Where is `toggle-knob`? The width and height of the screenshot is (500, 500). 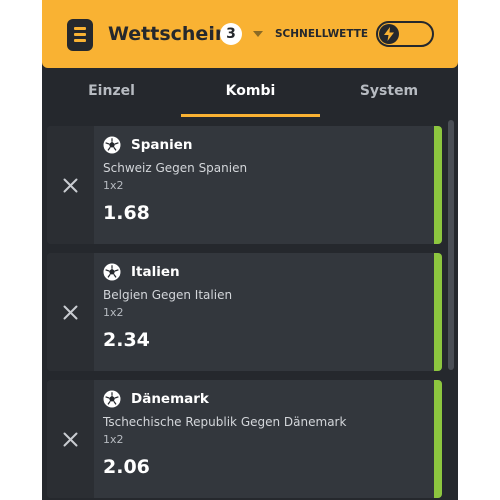
toggle-knob is located at coordinates (389, 34).